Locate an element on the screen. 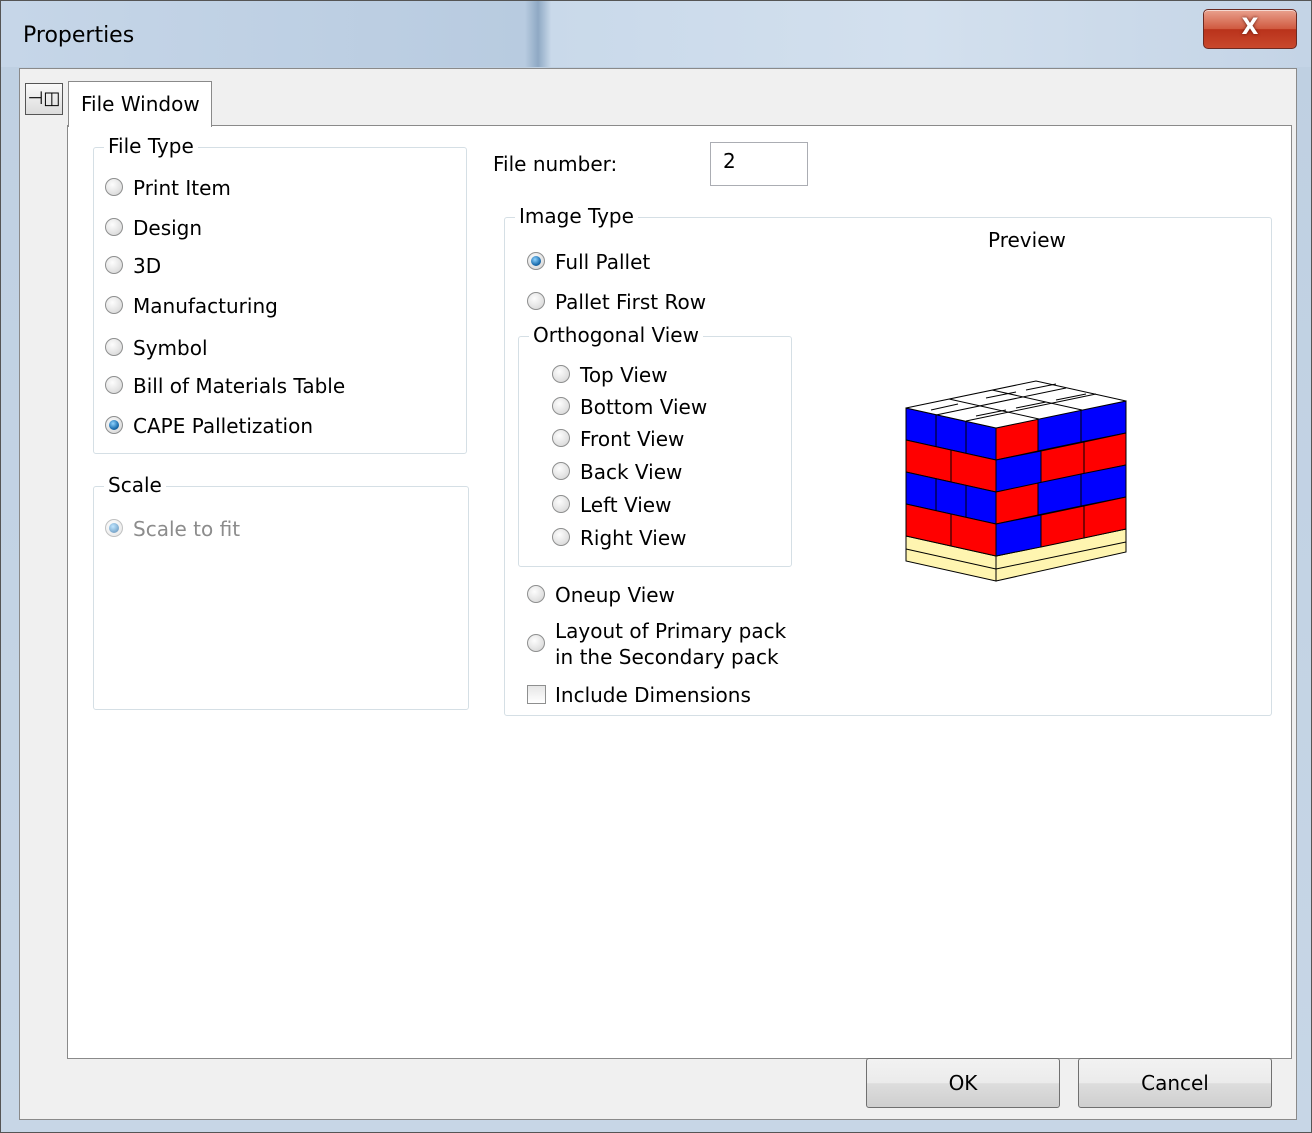 The width and height of the screenshot is (1312, 1133). close-icon: X is located at coordinates (1250, 27).